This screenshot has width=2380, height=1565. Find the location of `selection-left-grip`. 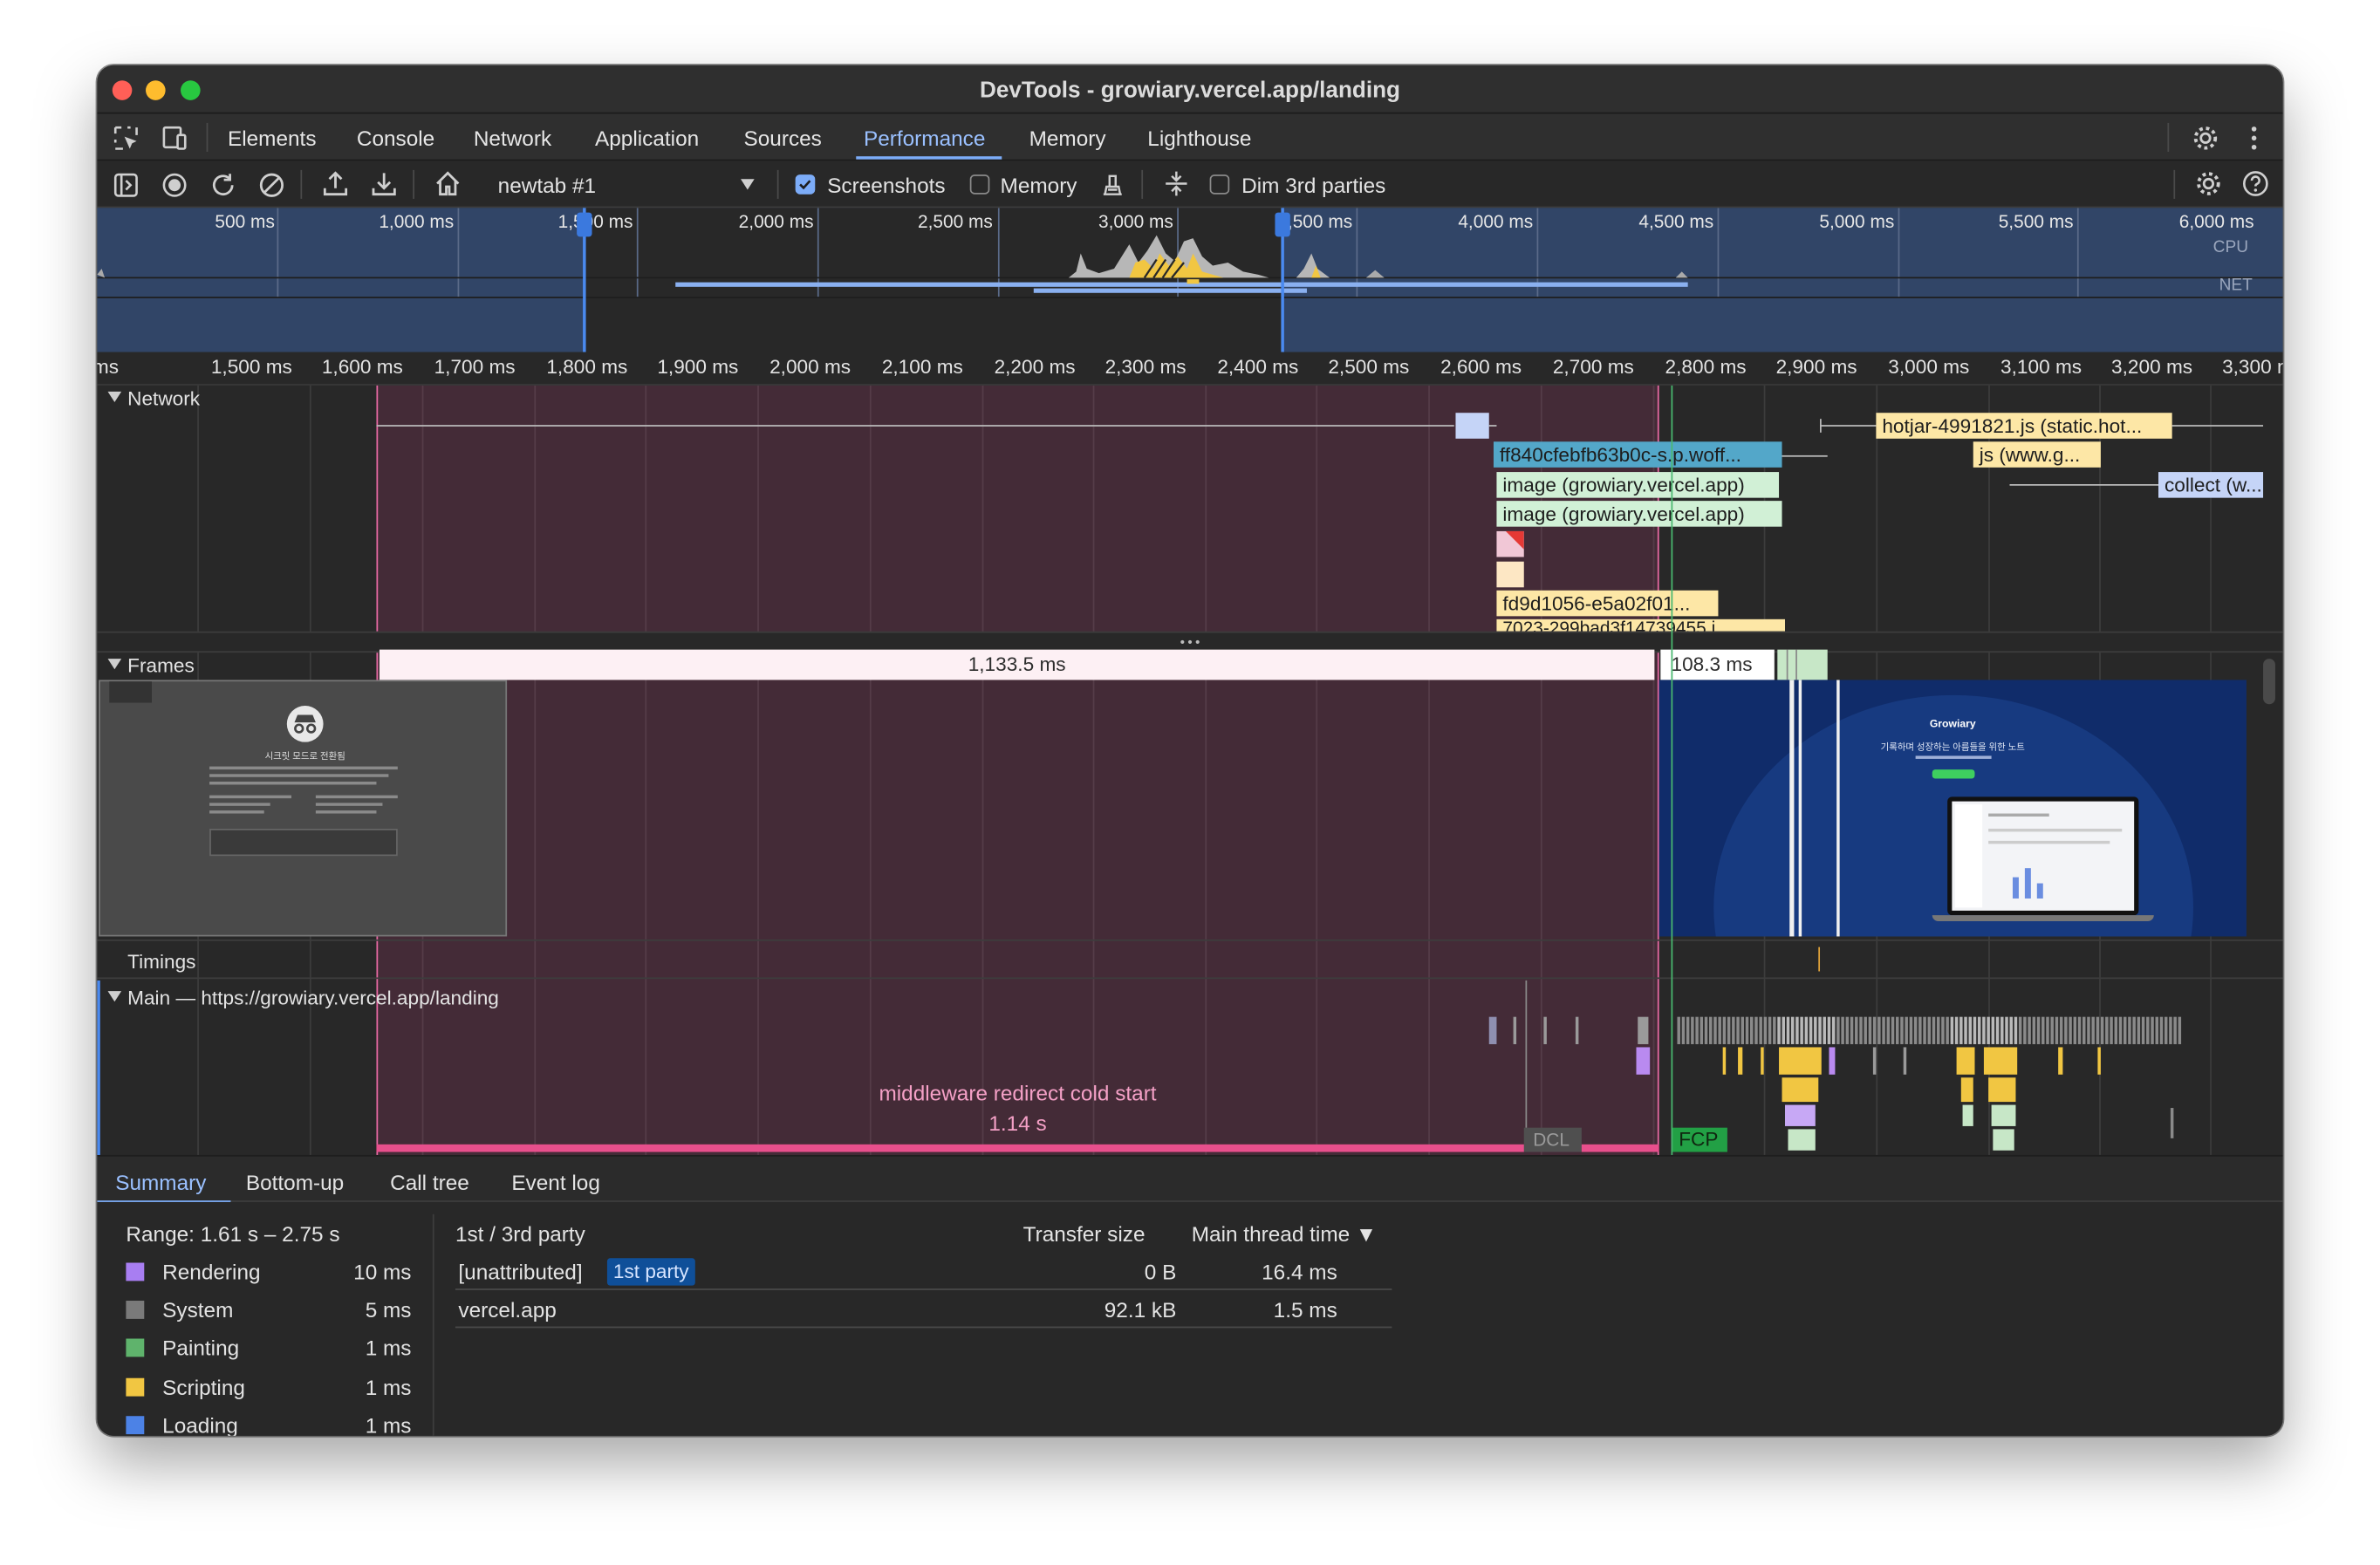

selection-left-grip is located at coordinates (584, 224).